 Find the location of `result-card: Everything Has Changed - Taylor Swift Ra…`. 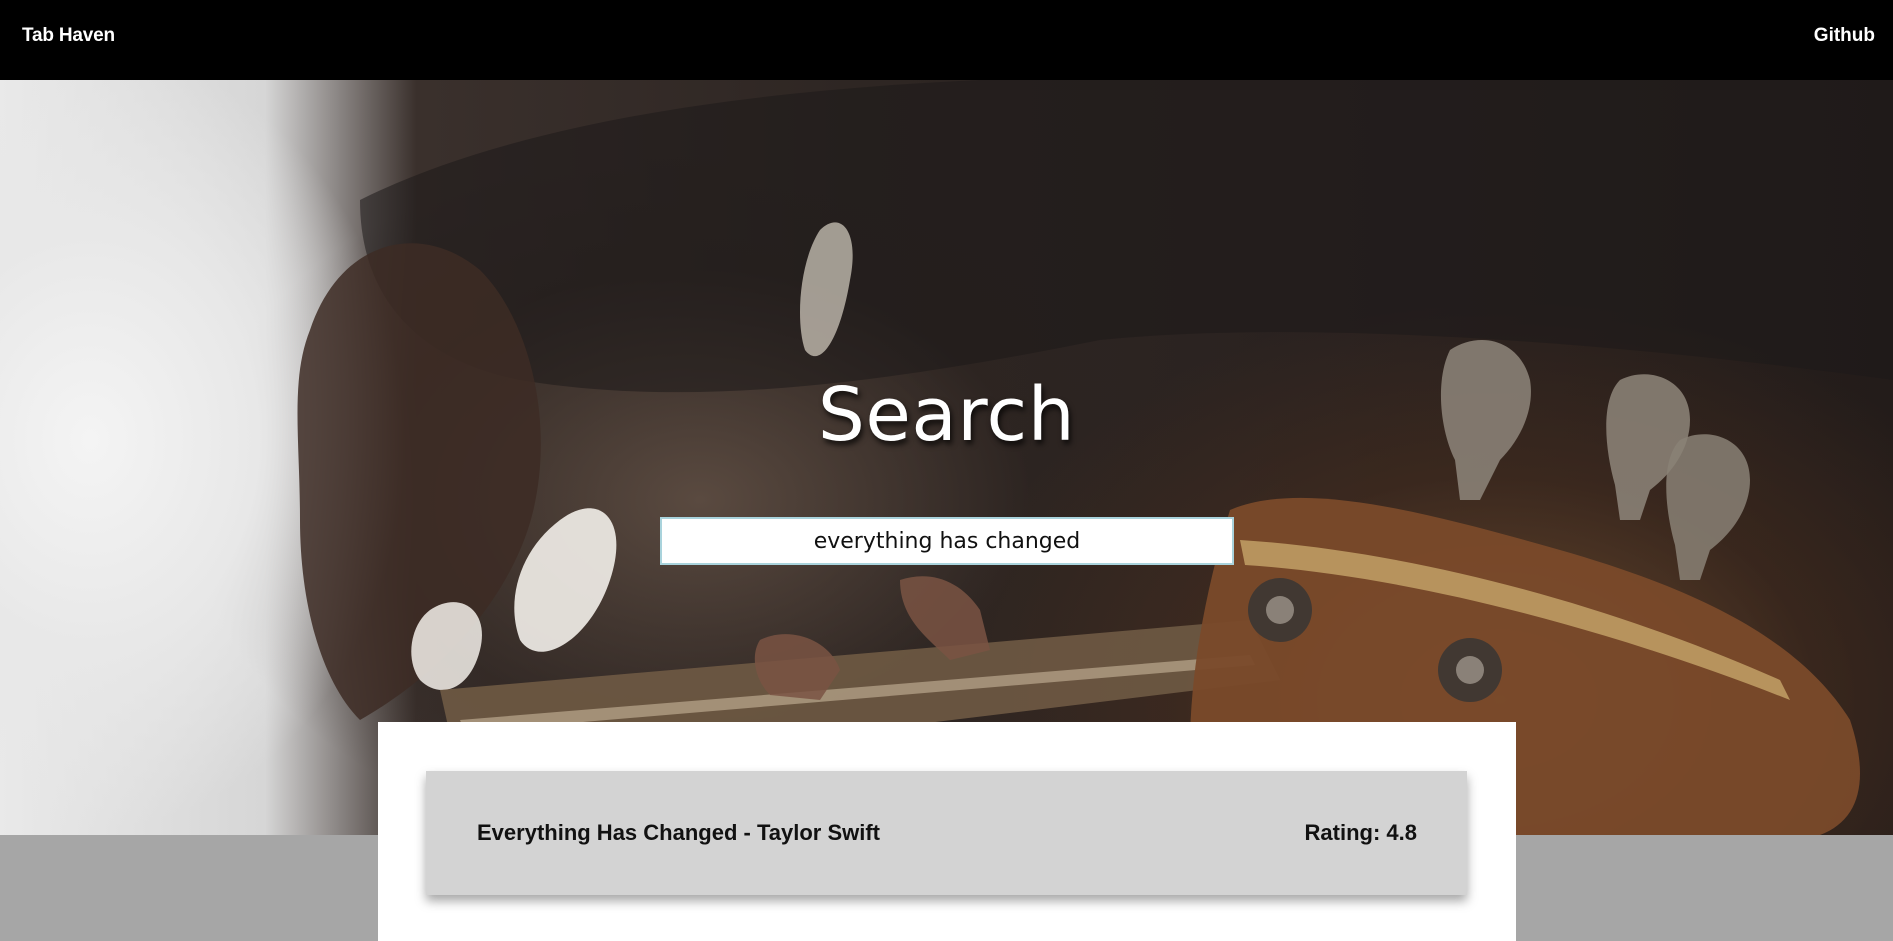

result-card: Everything Has Changed - Taylor Swift Ra… is located at coordinates (946, 833).